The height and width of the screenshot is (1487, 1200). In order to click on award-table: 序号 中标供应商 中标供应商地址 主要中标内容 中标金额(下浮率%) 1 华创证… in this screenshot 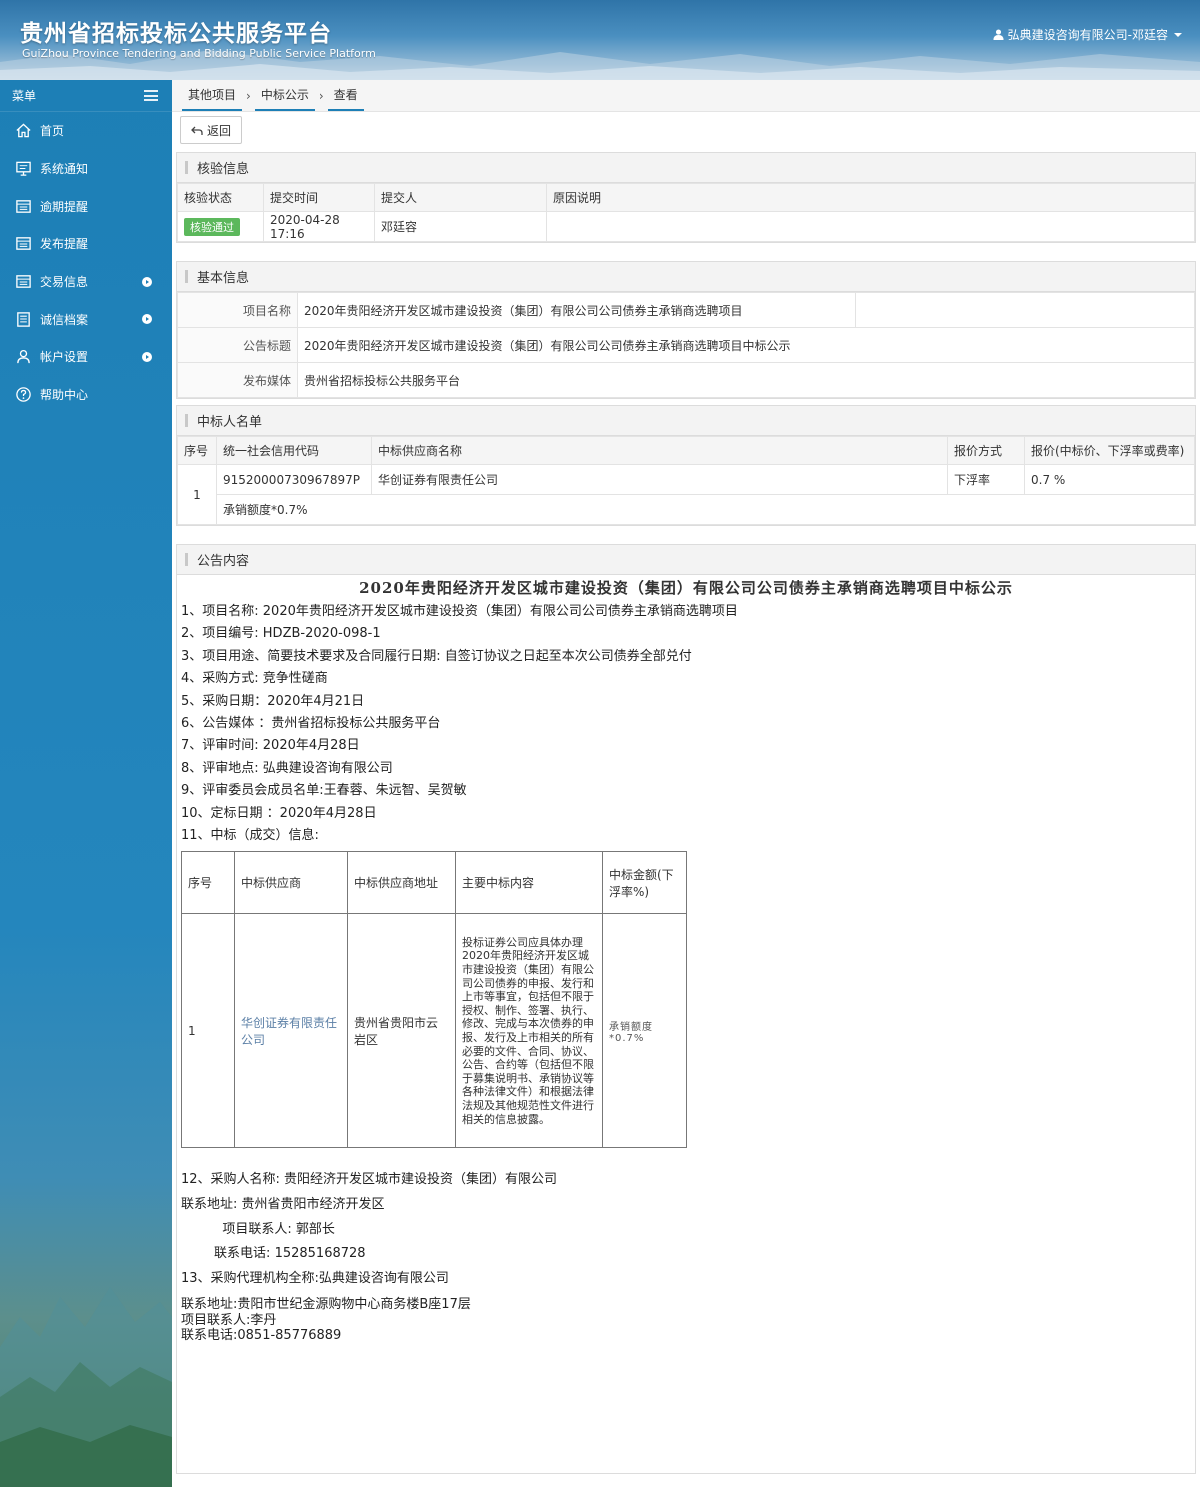, I will do `click(434, 1000)`.